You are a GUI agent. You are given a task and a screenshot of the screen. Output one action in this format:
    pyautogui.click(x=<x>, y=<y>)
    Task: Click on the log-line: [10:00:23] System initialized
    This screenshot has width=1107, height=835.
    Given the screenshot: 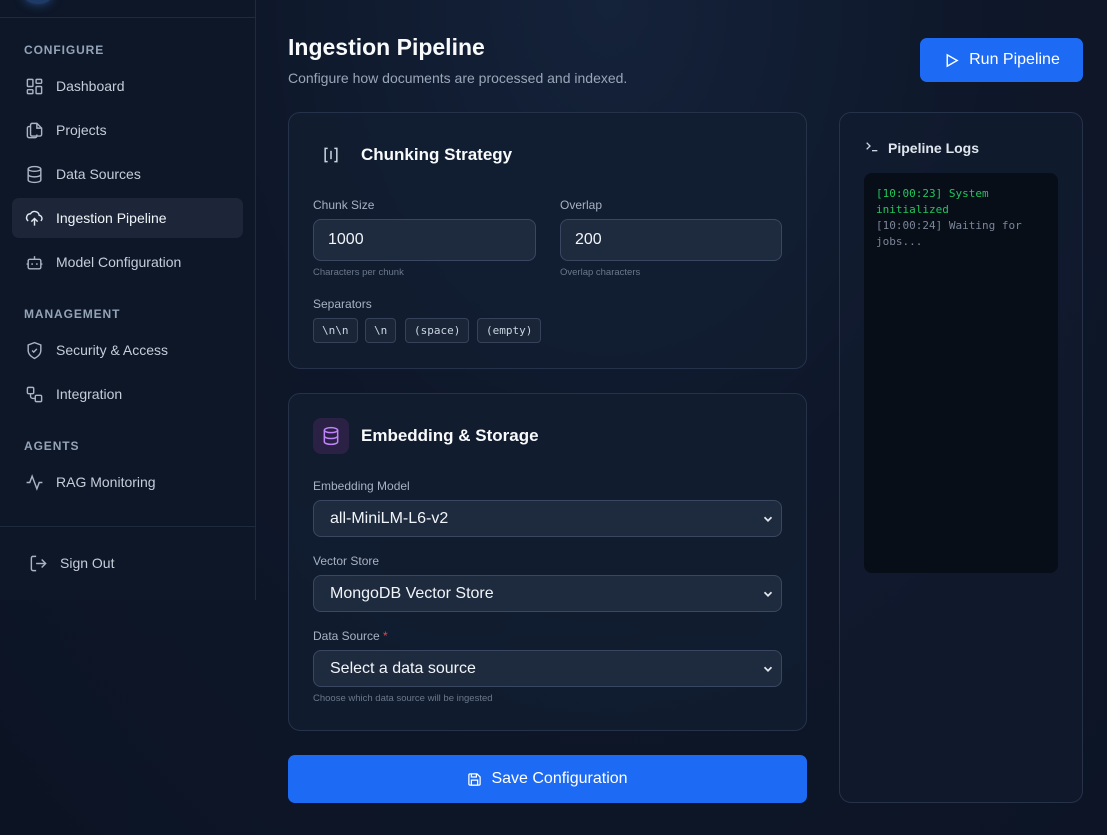 What is the action you would take?
    pyautogui.click(x=932, y=201)
    